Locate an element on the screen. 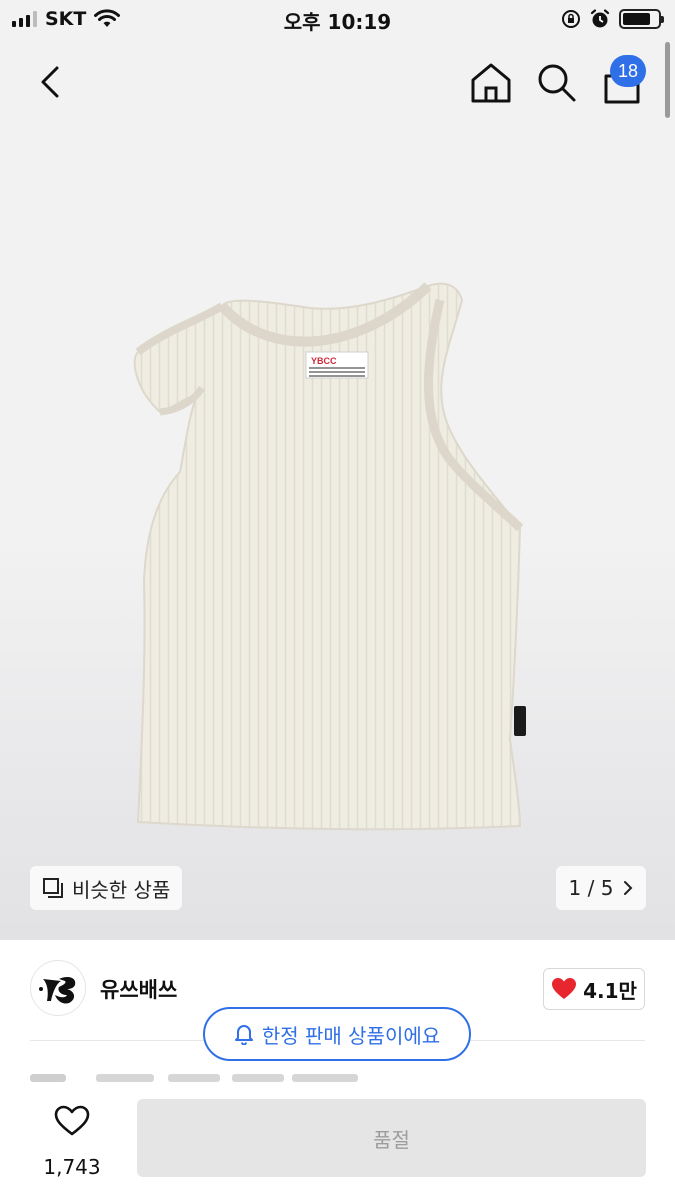 The image size is (675, 1200). chevron-right-icon is located at coordinates (628, 888).